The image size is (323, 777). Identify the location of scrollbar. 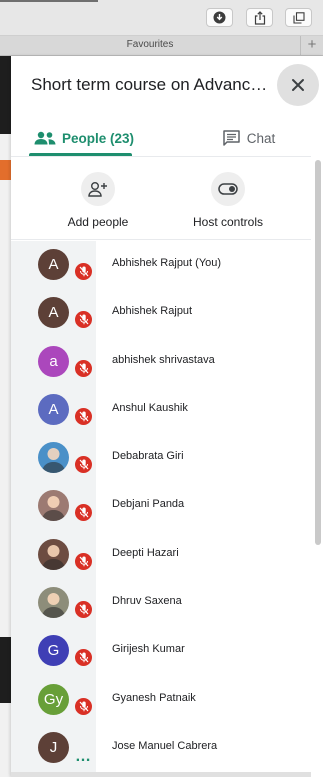
(318, 352).